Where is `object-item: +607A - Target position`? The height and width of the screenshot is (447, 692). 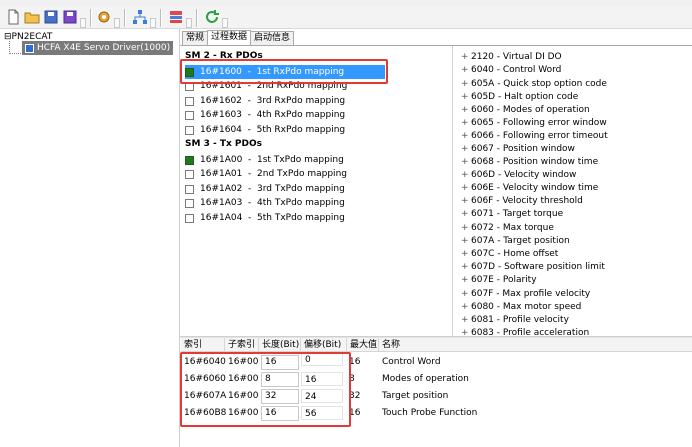 object-item: +607A - Target position is located at coordinates (515, 240).